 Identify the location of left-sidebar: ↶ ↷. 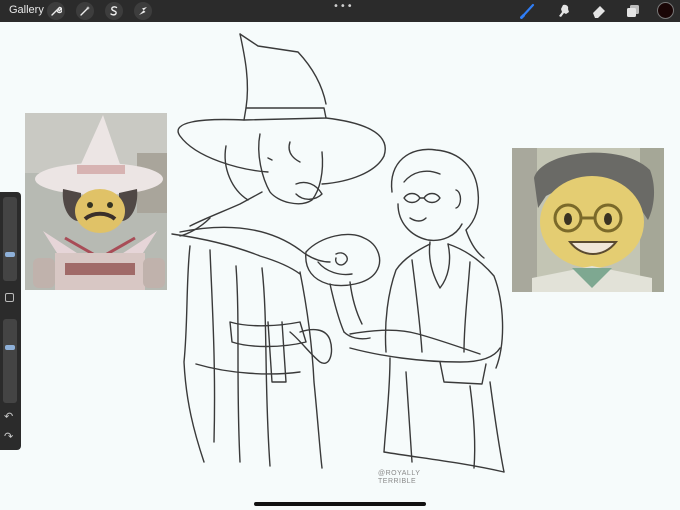
(10, 321).